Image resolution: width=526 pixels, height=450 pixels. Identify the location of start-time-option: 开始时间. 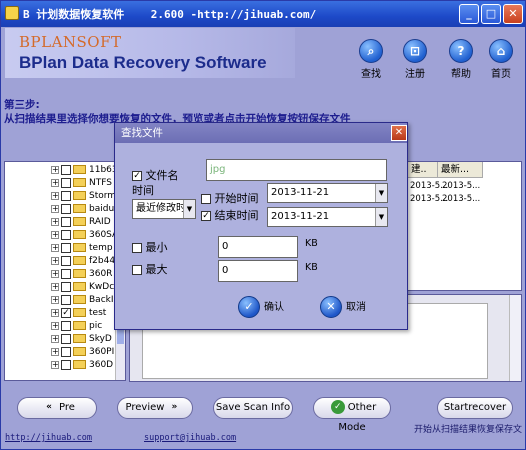
(230, 198).